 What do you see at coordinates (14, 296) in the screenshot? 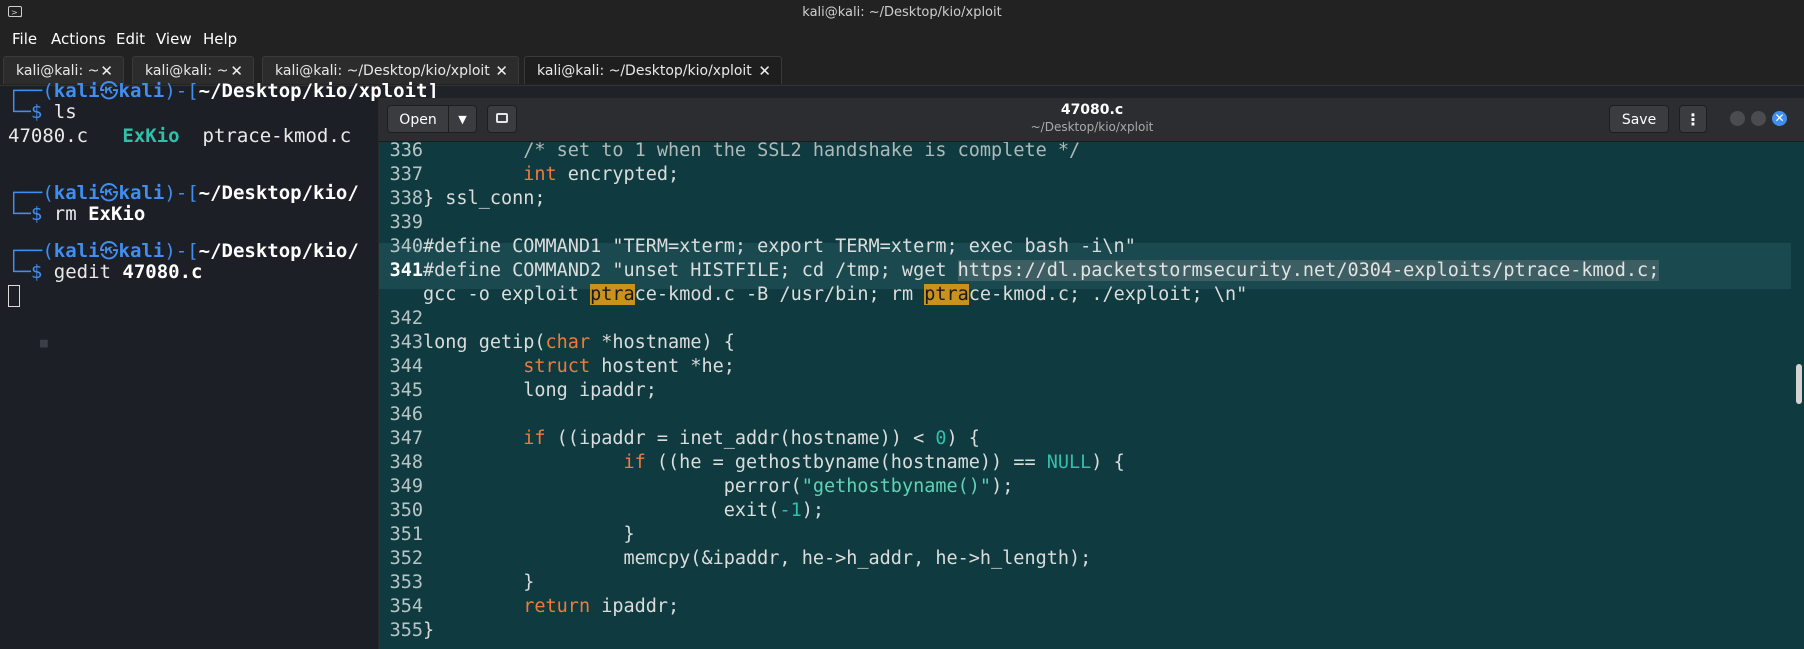
I see `terminal-cursor` at bounding box center [14, 296].